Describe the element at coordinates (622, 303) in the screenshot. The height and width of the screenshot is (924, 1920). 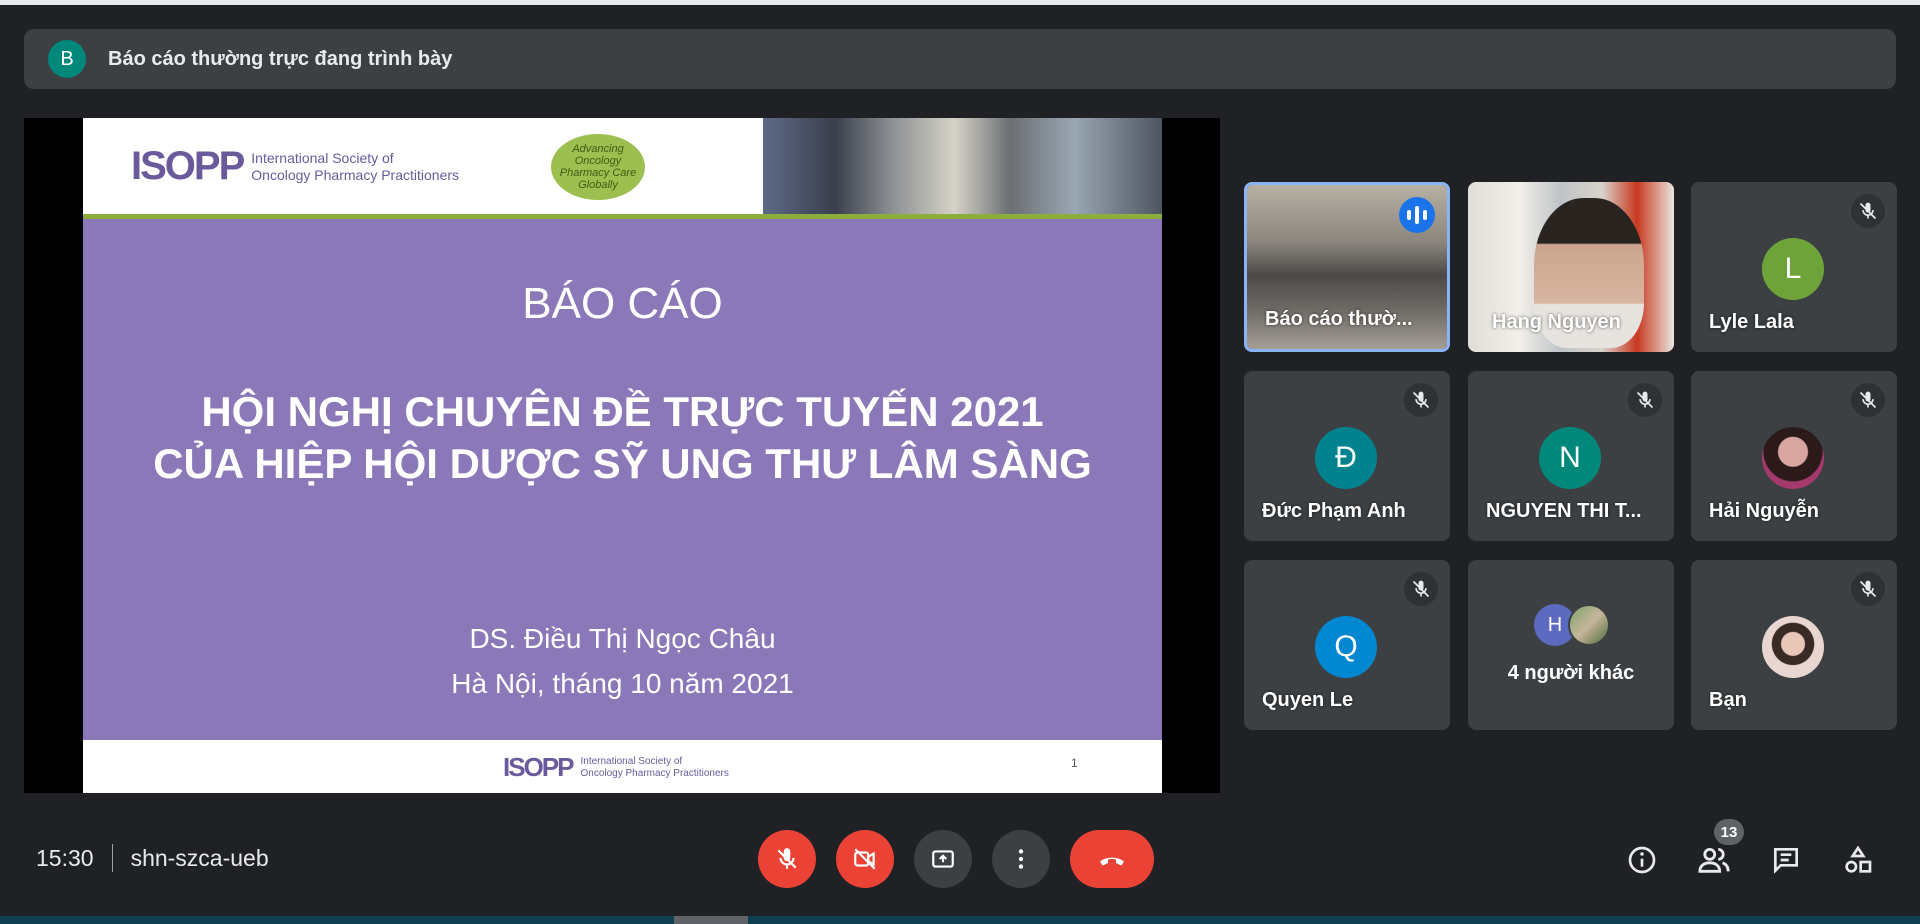
I see `slide-title: BÁO CÁO` at that location.